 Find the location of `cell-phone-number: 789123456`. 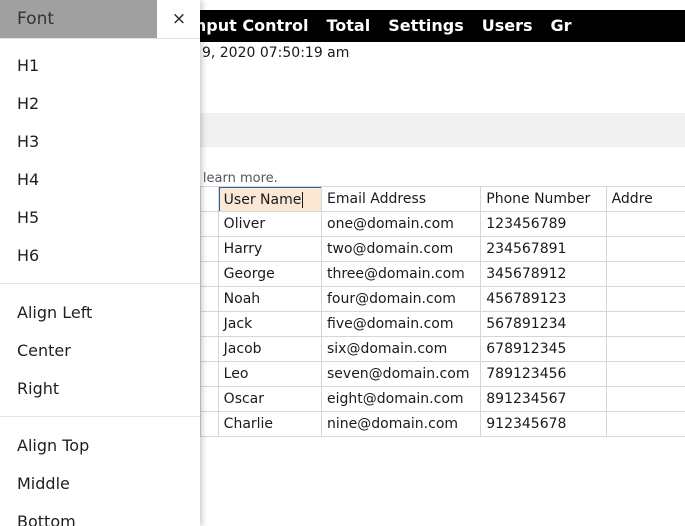

cell-phone-number: 789123456 is located at coordinates (543, 374).